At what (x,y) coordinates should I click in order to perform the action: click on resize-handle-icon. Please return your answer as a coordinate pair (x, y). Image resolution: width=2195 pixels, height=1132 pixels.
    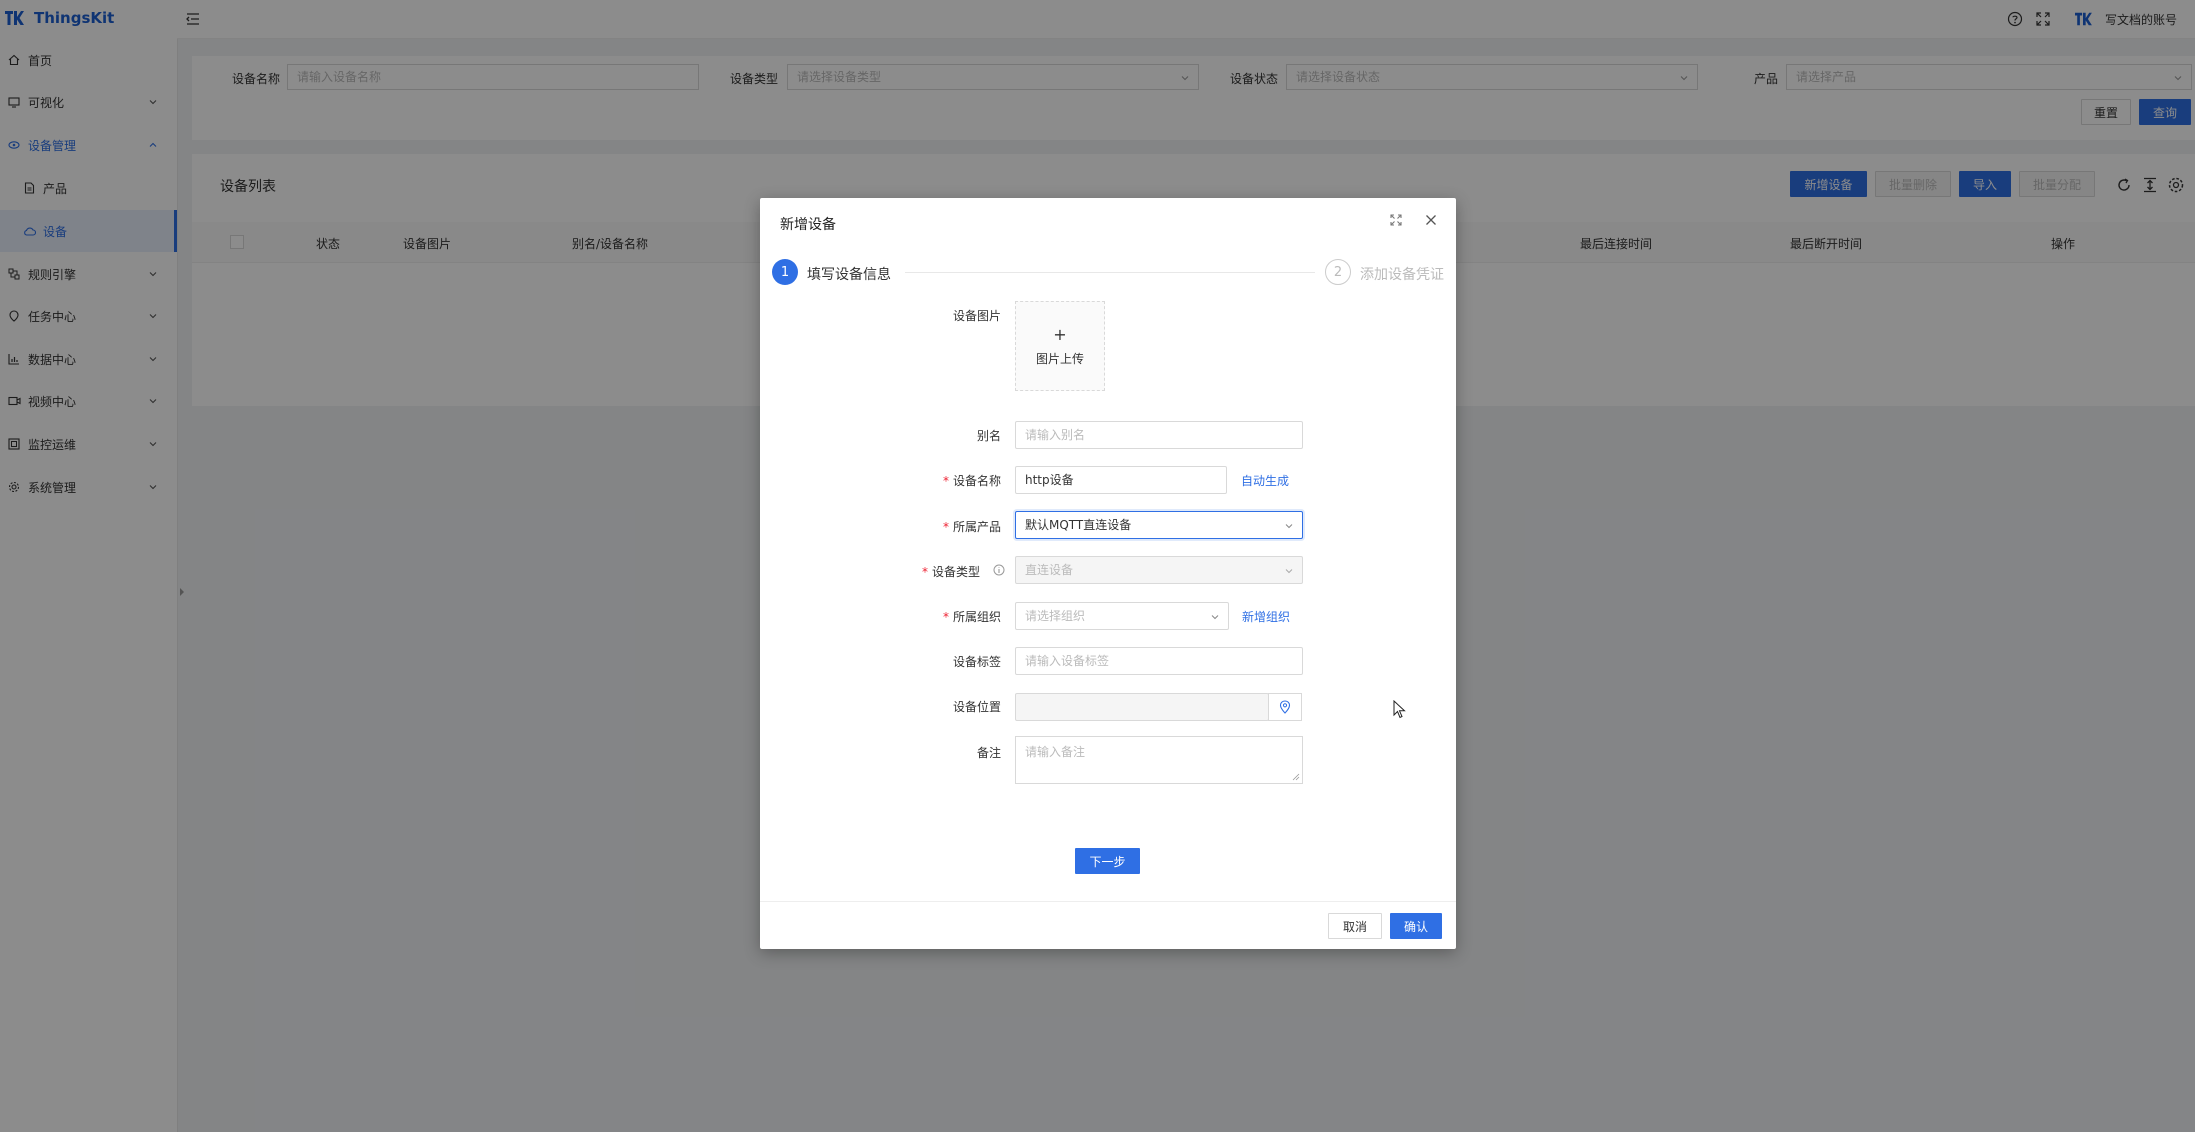
    Looking at the image, I should click on (1296, 777).